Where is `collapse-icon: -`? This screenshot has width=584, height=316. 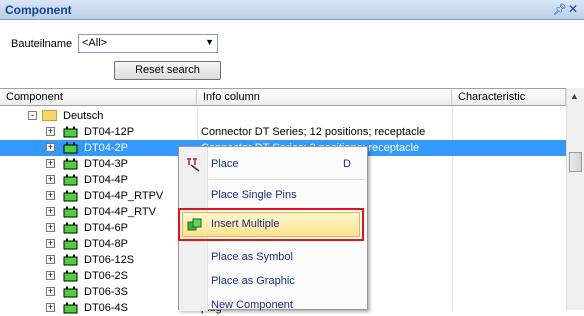 collapse-icon: - is located at coordinates (32, 115).